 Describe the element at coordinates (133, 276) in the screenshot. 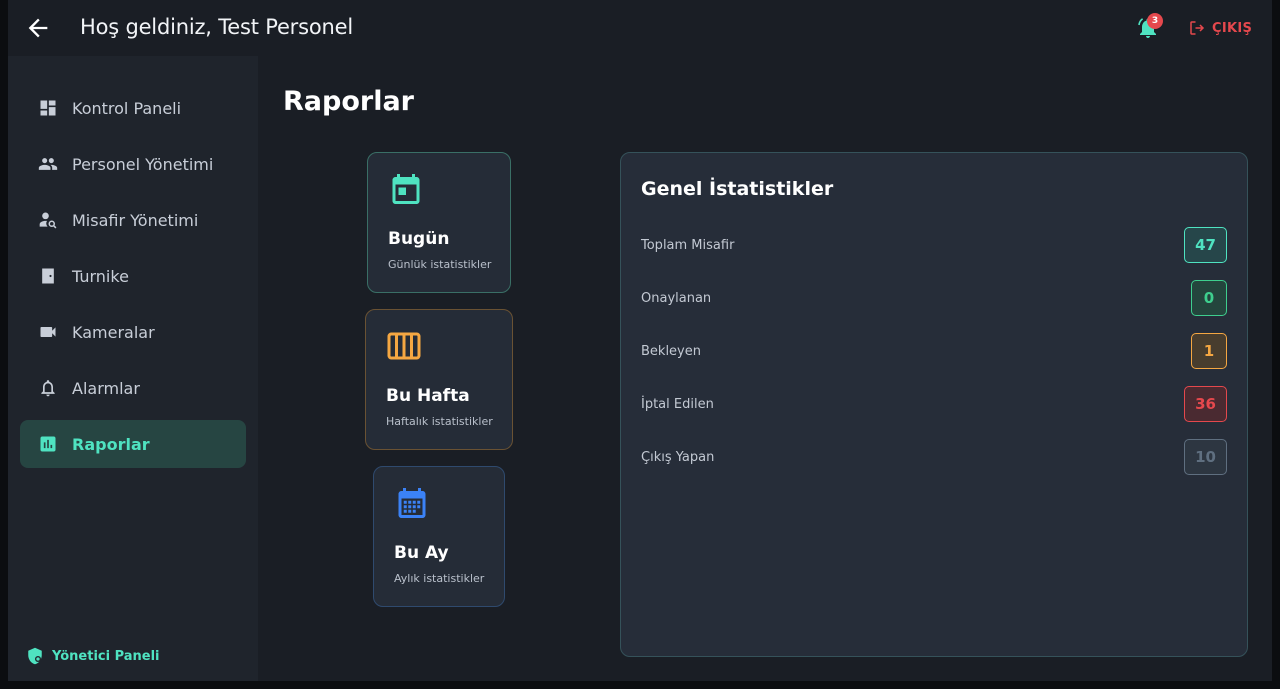

I see `sidebar-item-turnstile: Turnike` at that location.